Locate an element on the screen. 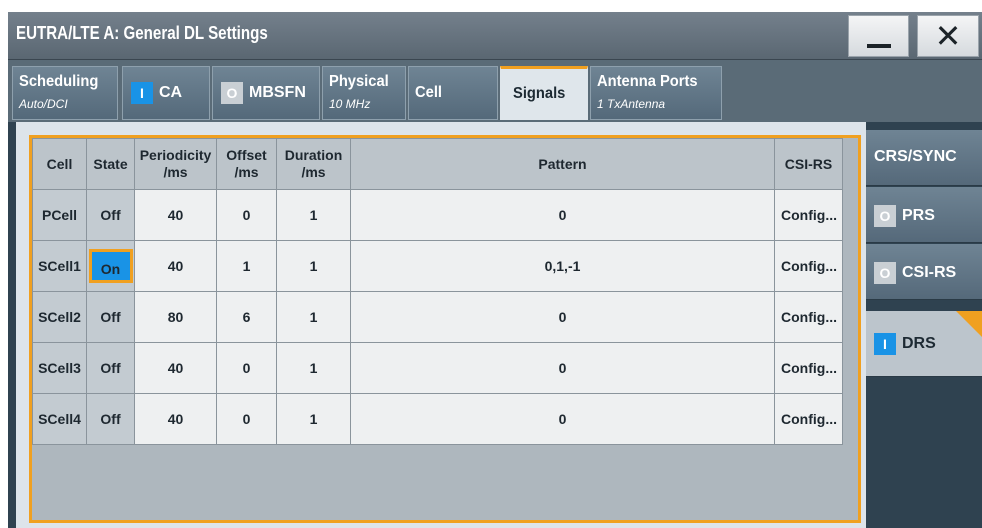 This screenshot has width=982, height=528. side-tab-drs: I DRS is located at coordinates (924, 344).